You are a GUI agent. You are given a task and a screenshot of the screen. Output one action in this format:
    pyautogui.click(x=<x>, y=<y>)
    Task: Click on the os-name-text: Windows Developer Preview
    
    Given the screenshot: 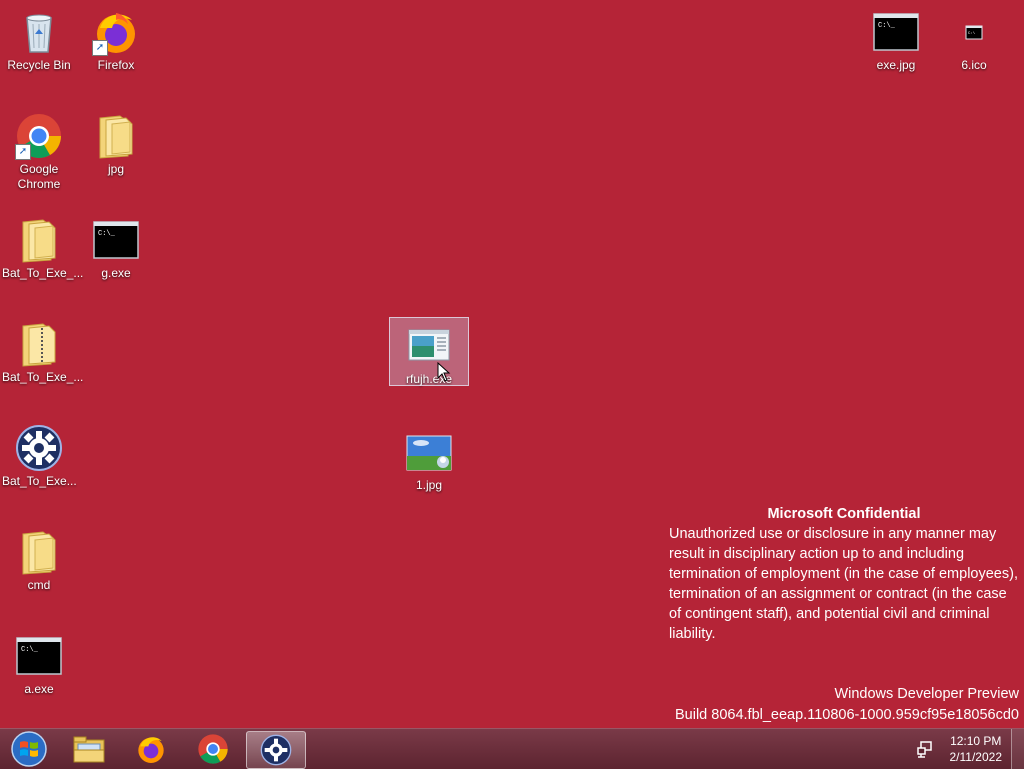 What is the action you would take?
    pyautogui.click(x=926, y=694)
    